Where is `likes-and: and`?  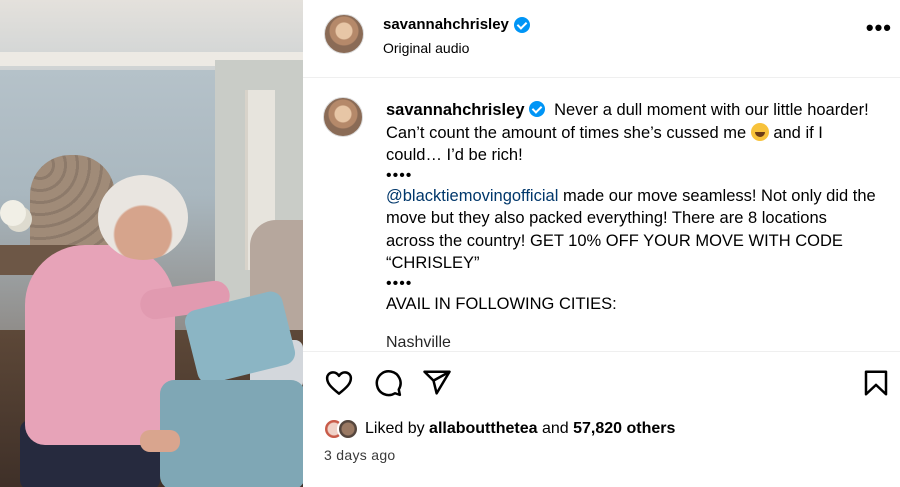
likes-and: and is located at coordinates (555, 428).